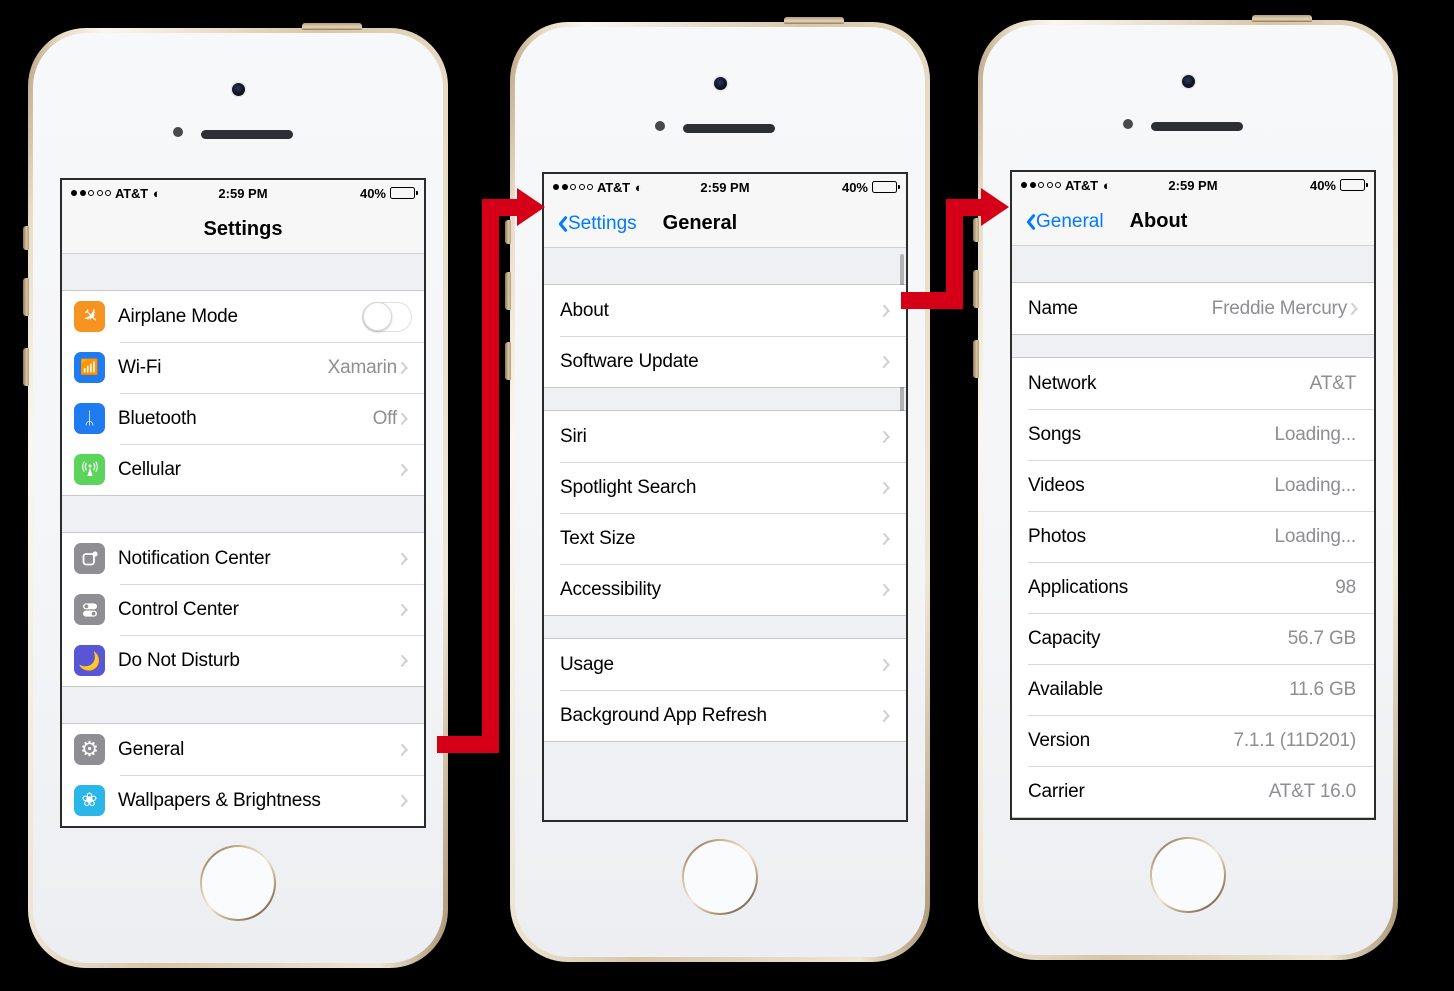 This screenshot has width=1454, height=991. What do you see at coordinates (1354, 185) in the screenshot?
I see `battery-icon` at bounding box center [1354, 185].